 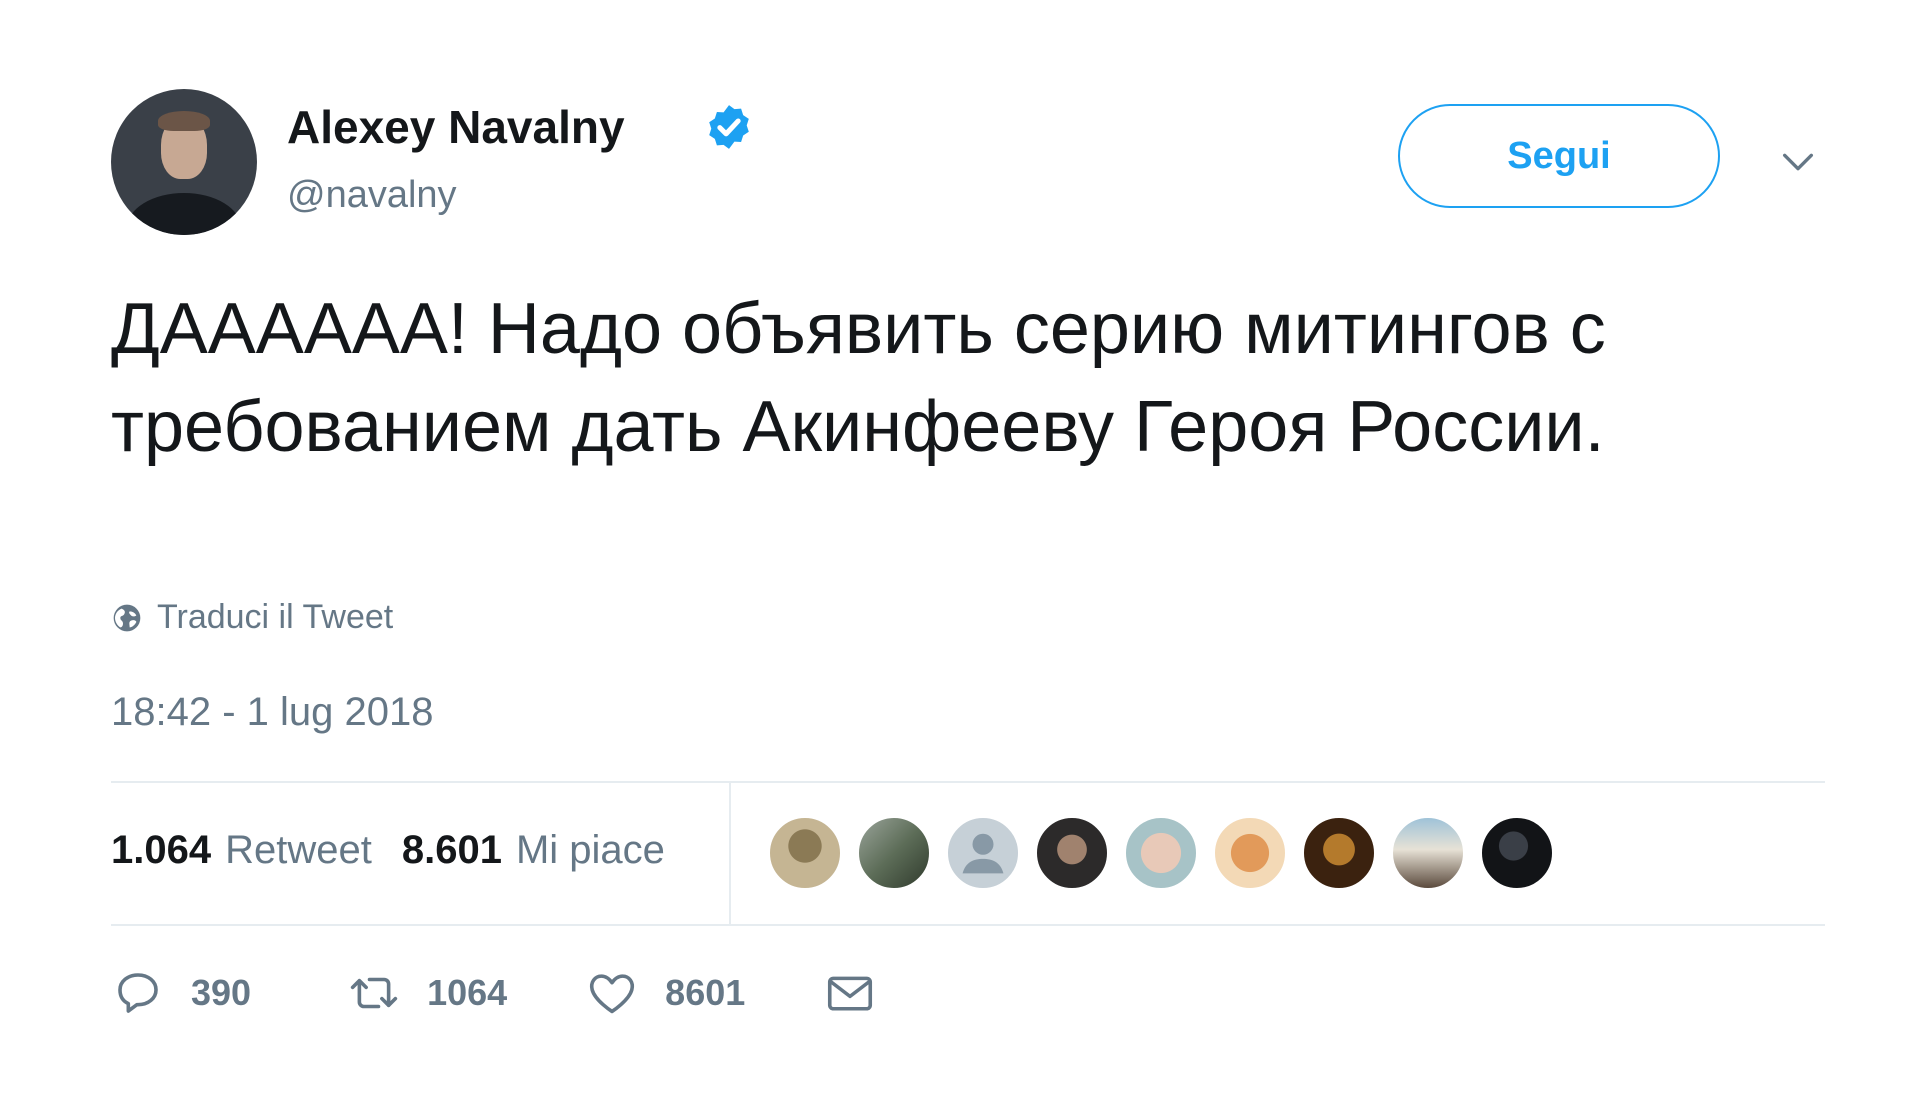 What do you see at coordinates (1559, 156) in the screenshot?
I see `follow-button: Segui` at bounding box center [1559, 156].